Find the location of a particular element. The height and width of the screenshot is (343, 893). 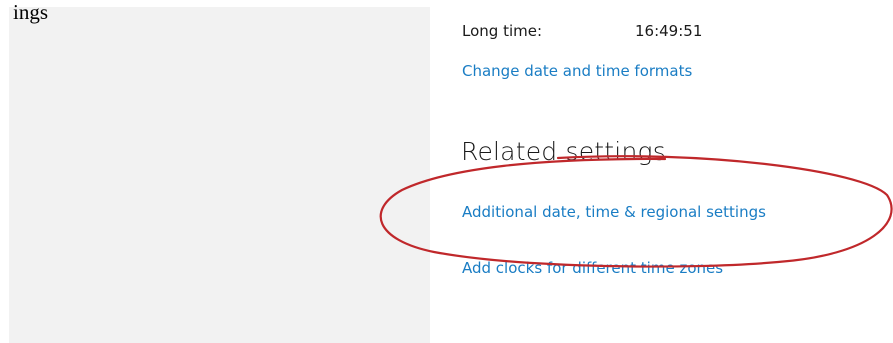

change-date-time-formats-link: Change date and time formats is located at coordinates (577, 71).